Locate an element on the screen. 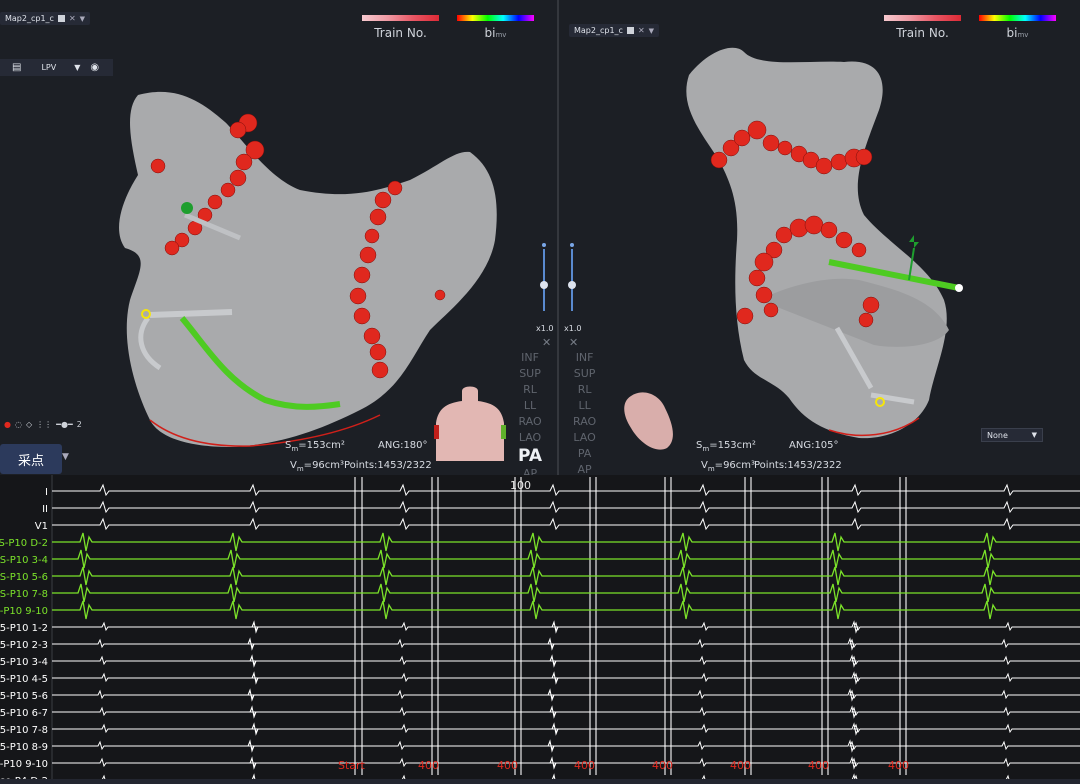 The width and height of the screenshot is (1080, 784). orient-option: PA is located at coordinates (584, 454).